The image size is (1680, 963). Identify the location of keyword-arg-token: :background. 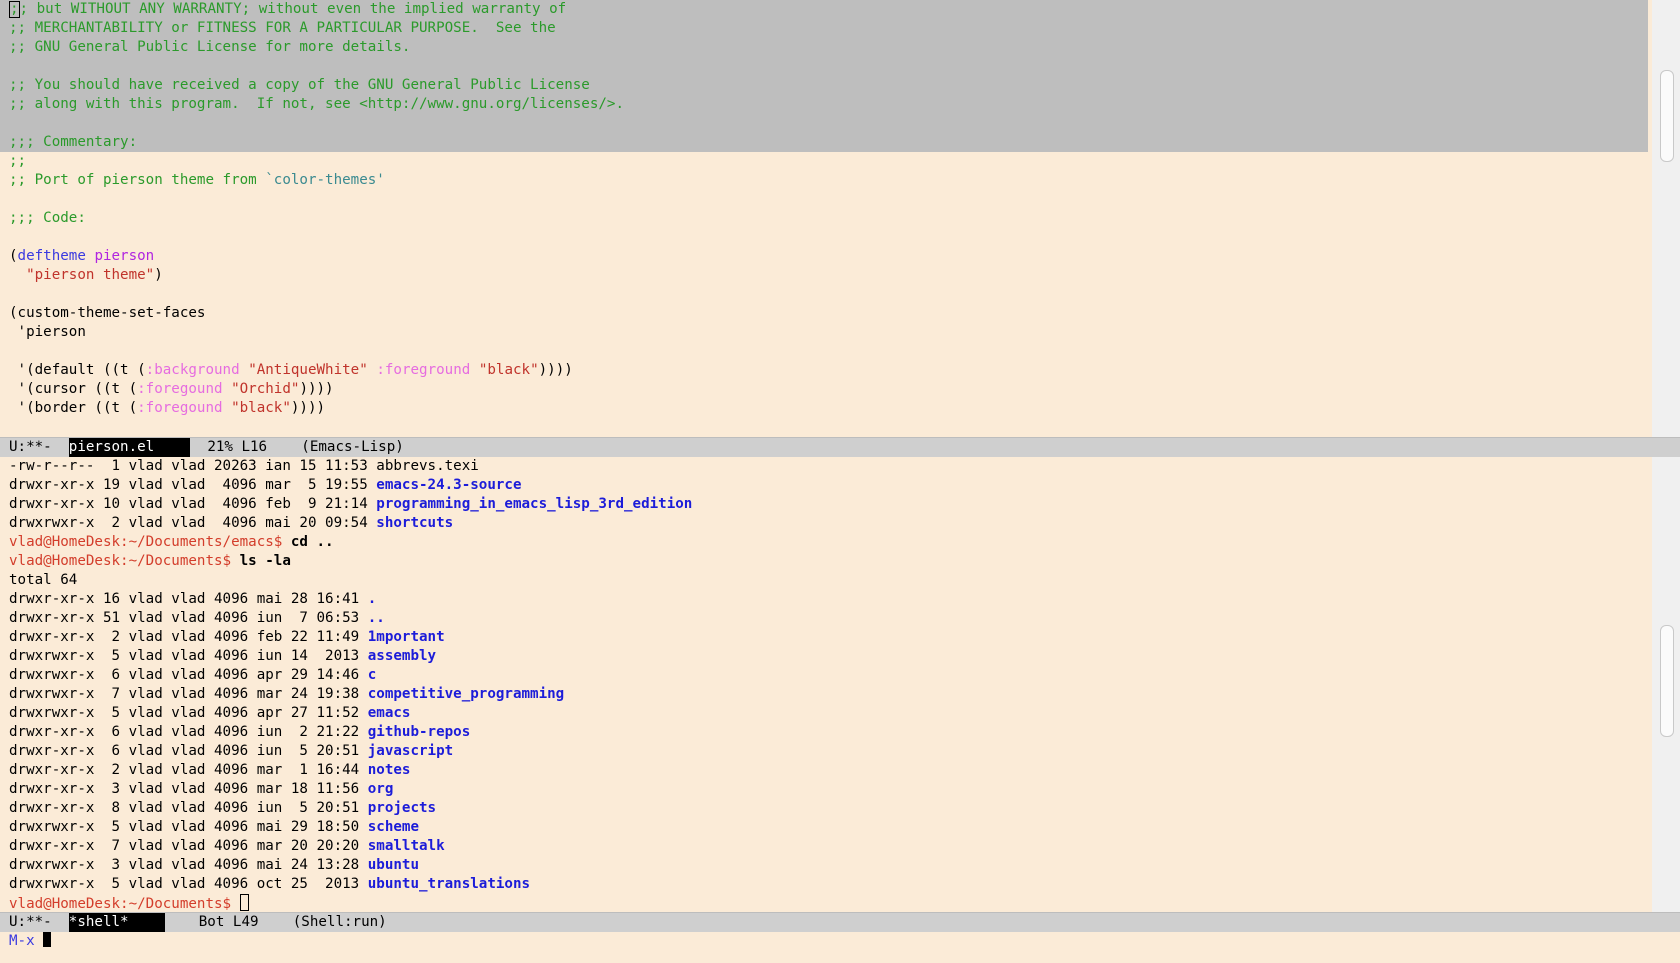
(192, 370).